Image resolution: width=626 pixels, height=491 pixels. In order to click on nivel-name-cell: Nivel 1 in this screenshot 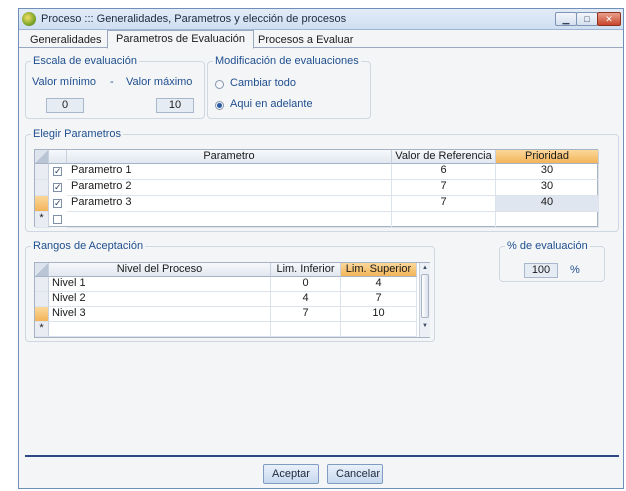, I will do `click(160, 284)`.